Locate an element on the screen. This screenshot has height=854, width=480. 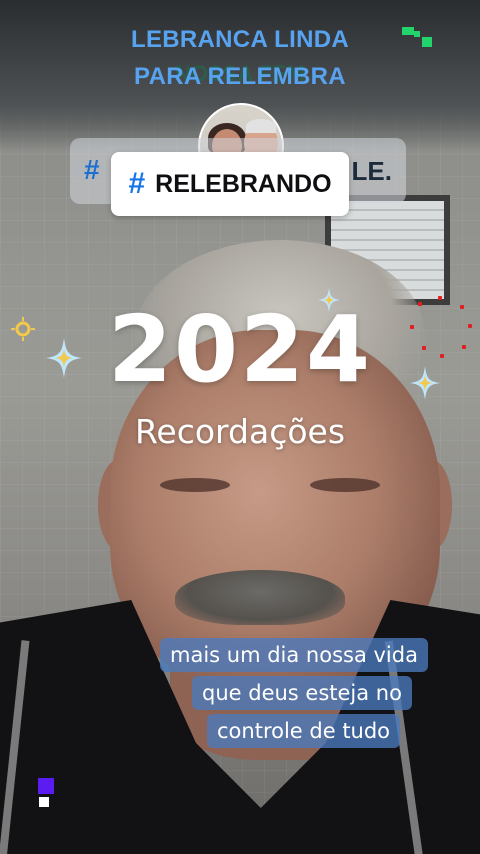
sparkle-icon is located at coordinates (64, 358).